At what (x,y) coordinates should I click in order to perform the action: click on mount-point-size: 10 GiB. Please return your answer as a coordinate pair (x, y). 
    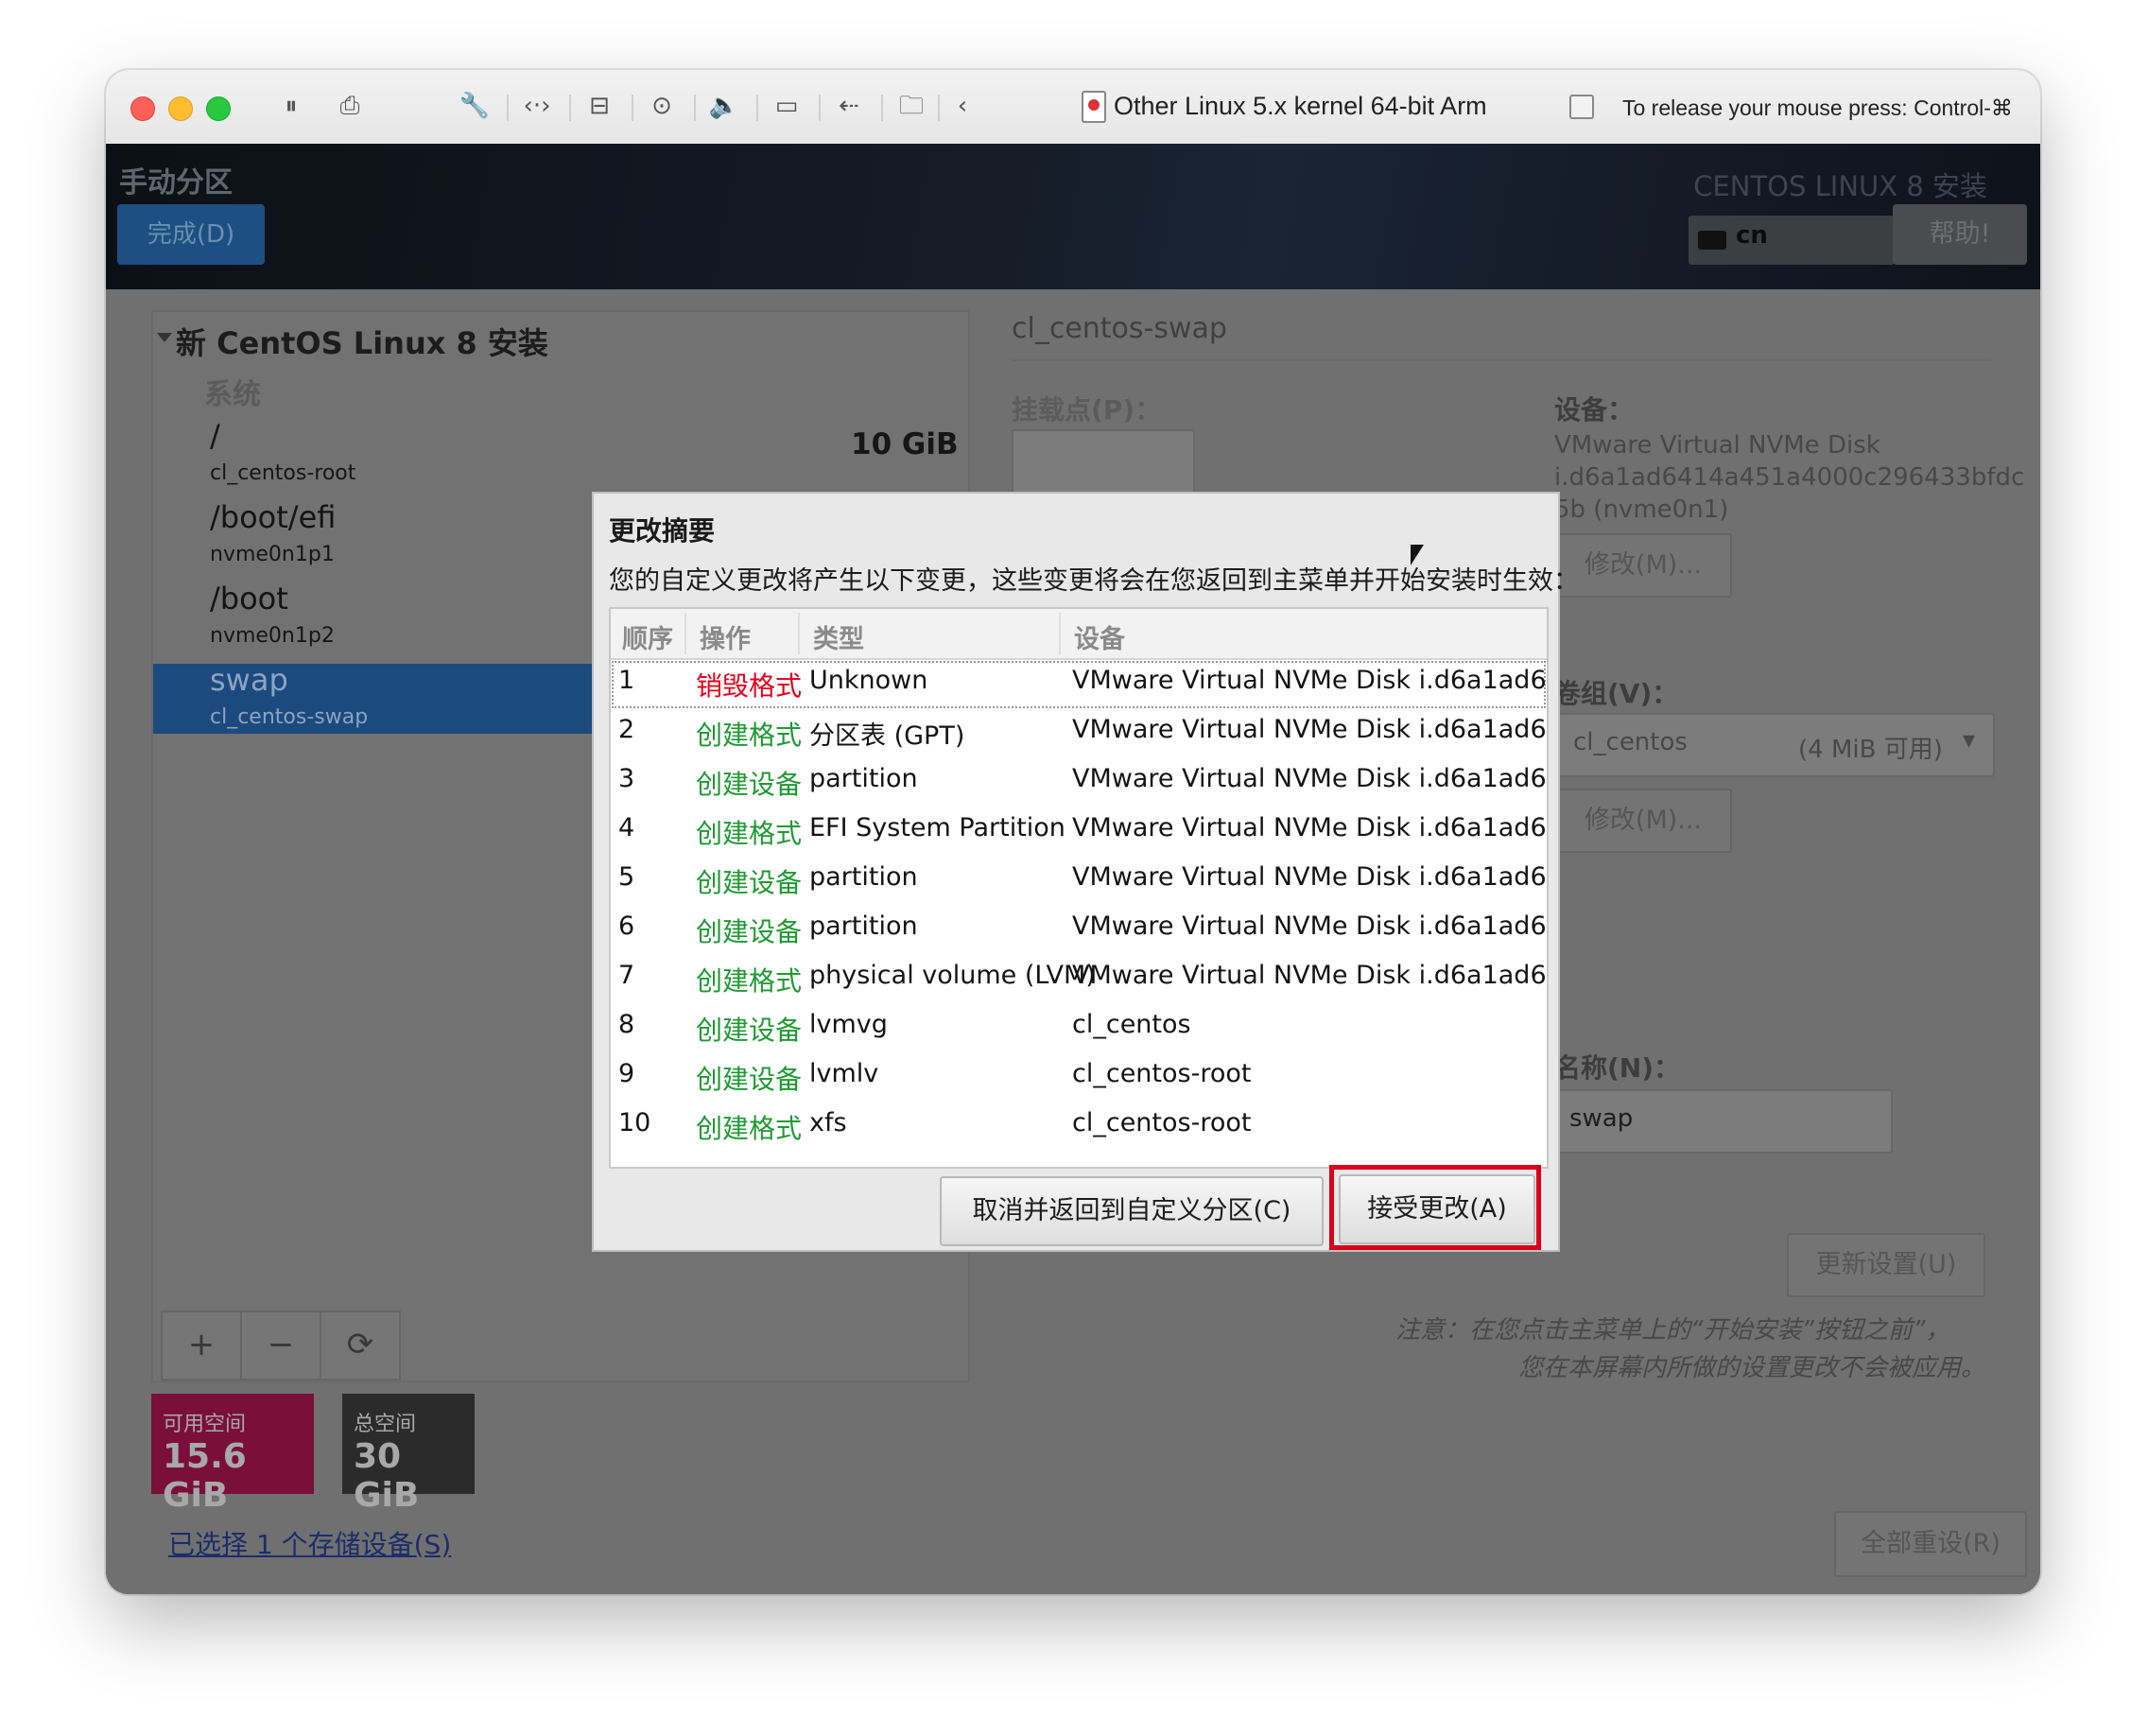
    Looking at the image, I should click on (905, 444).